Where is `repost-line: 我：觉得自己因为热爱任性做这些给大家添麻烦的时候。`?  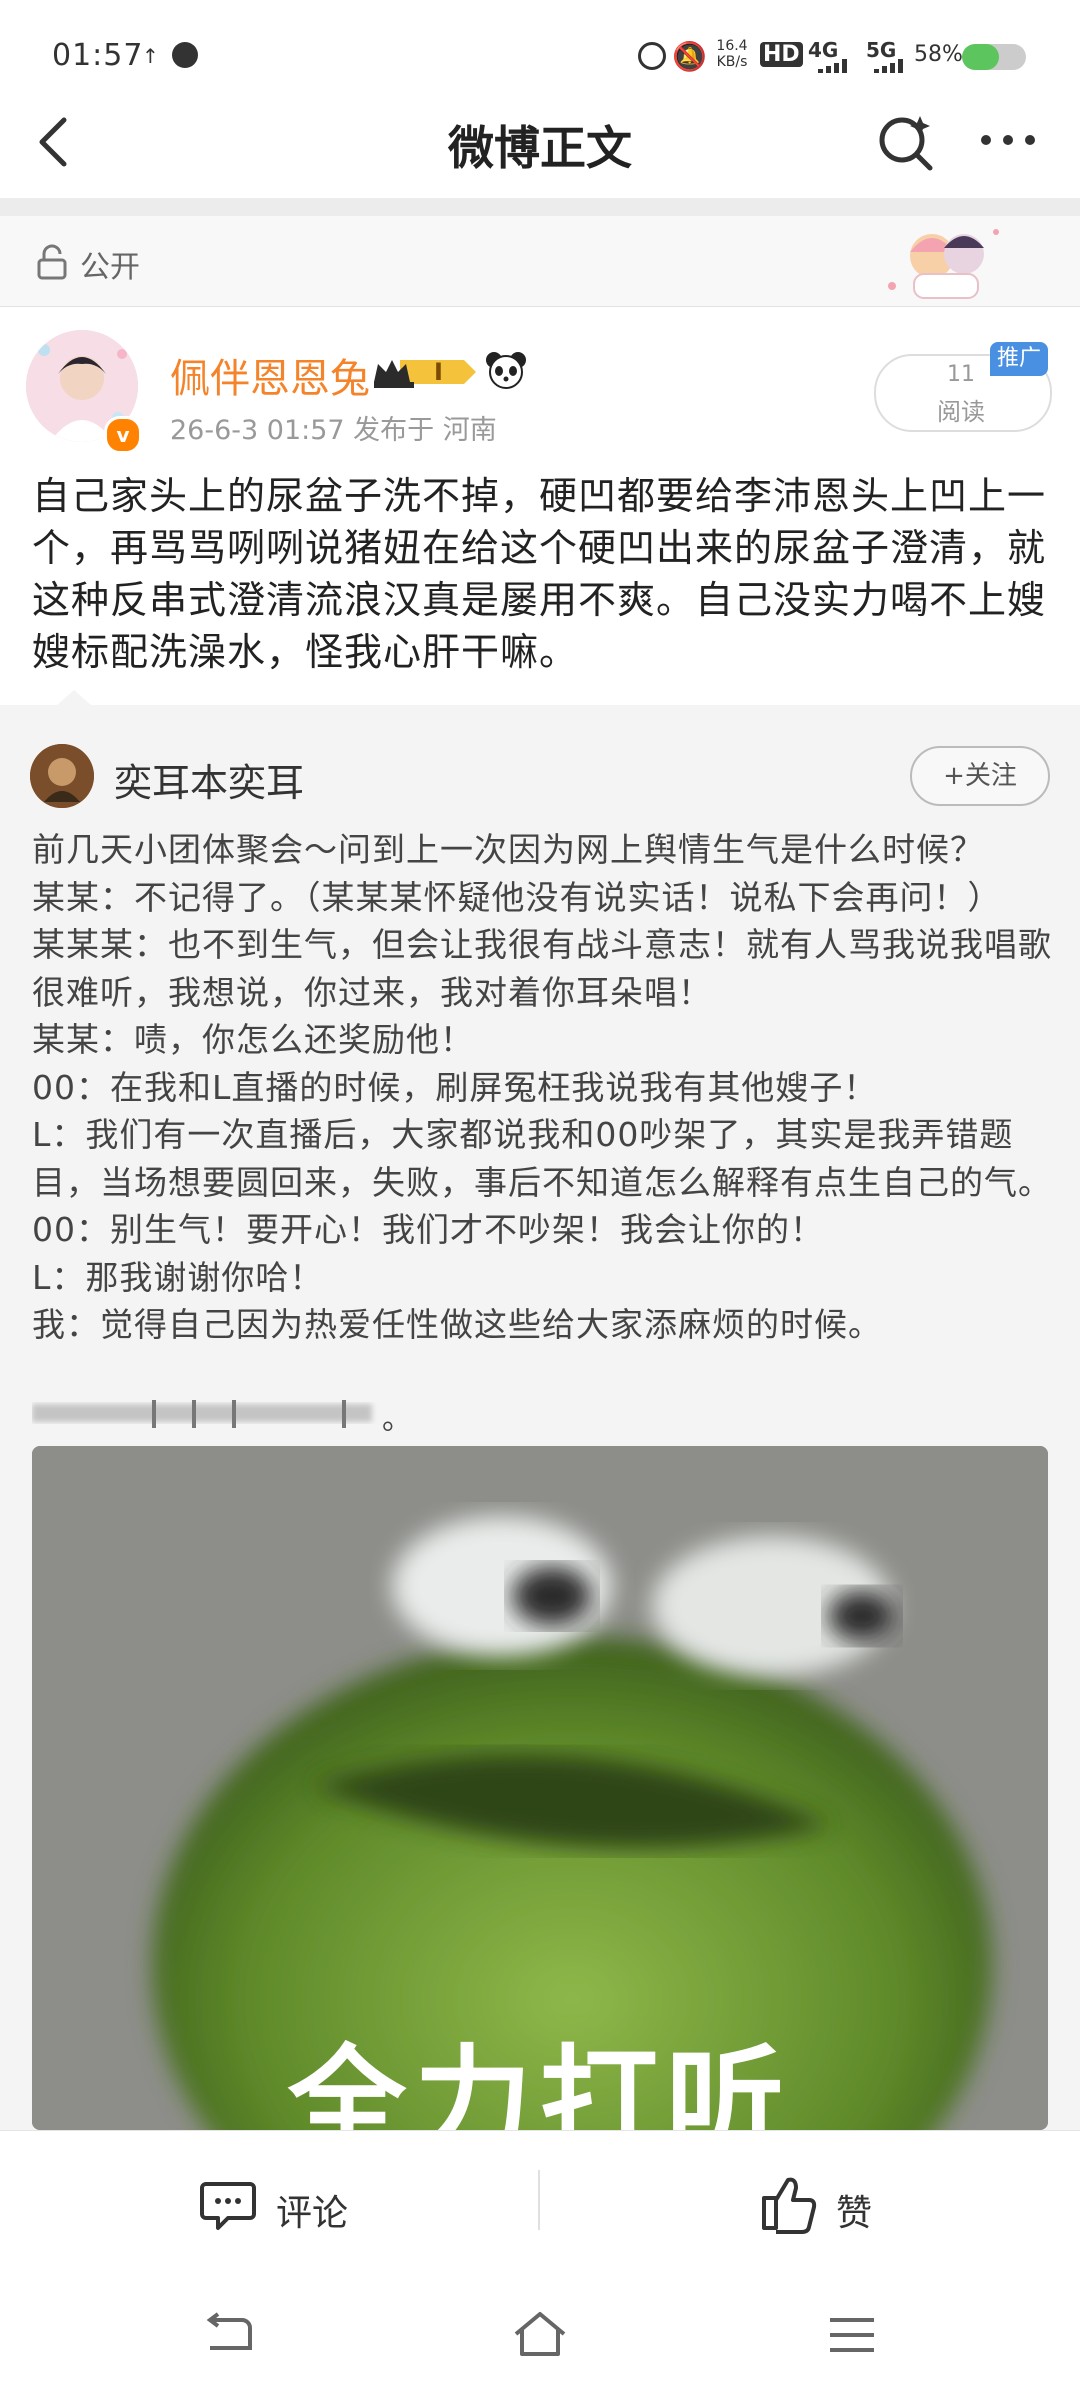 repost-line: 我：觉得自己因为热爱任性做这些给大家添麻烦的时候。 is located at coordinates (457, 1324).